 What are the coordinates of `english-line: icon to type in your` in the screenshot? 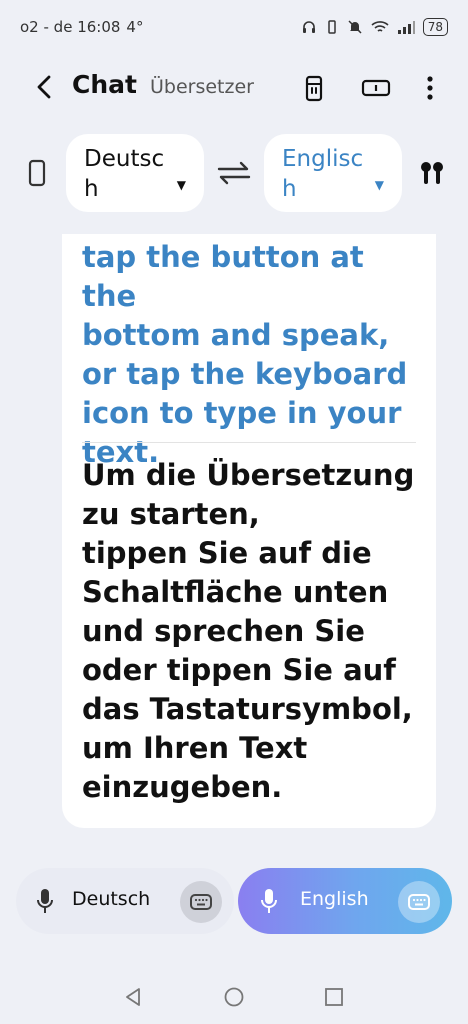 It's located at (242, 413).